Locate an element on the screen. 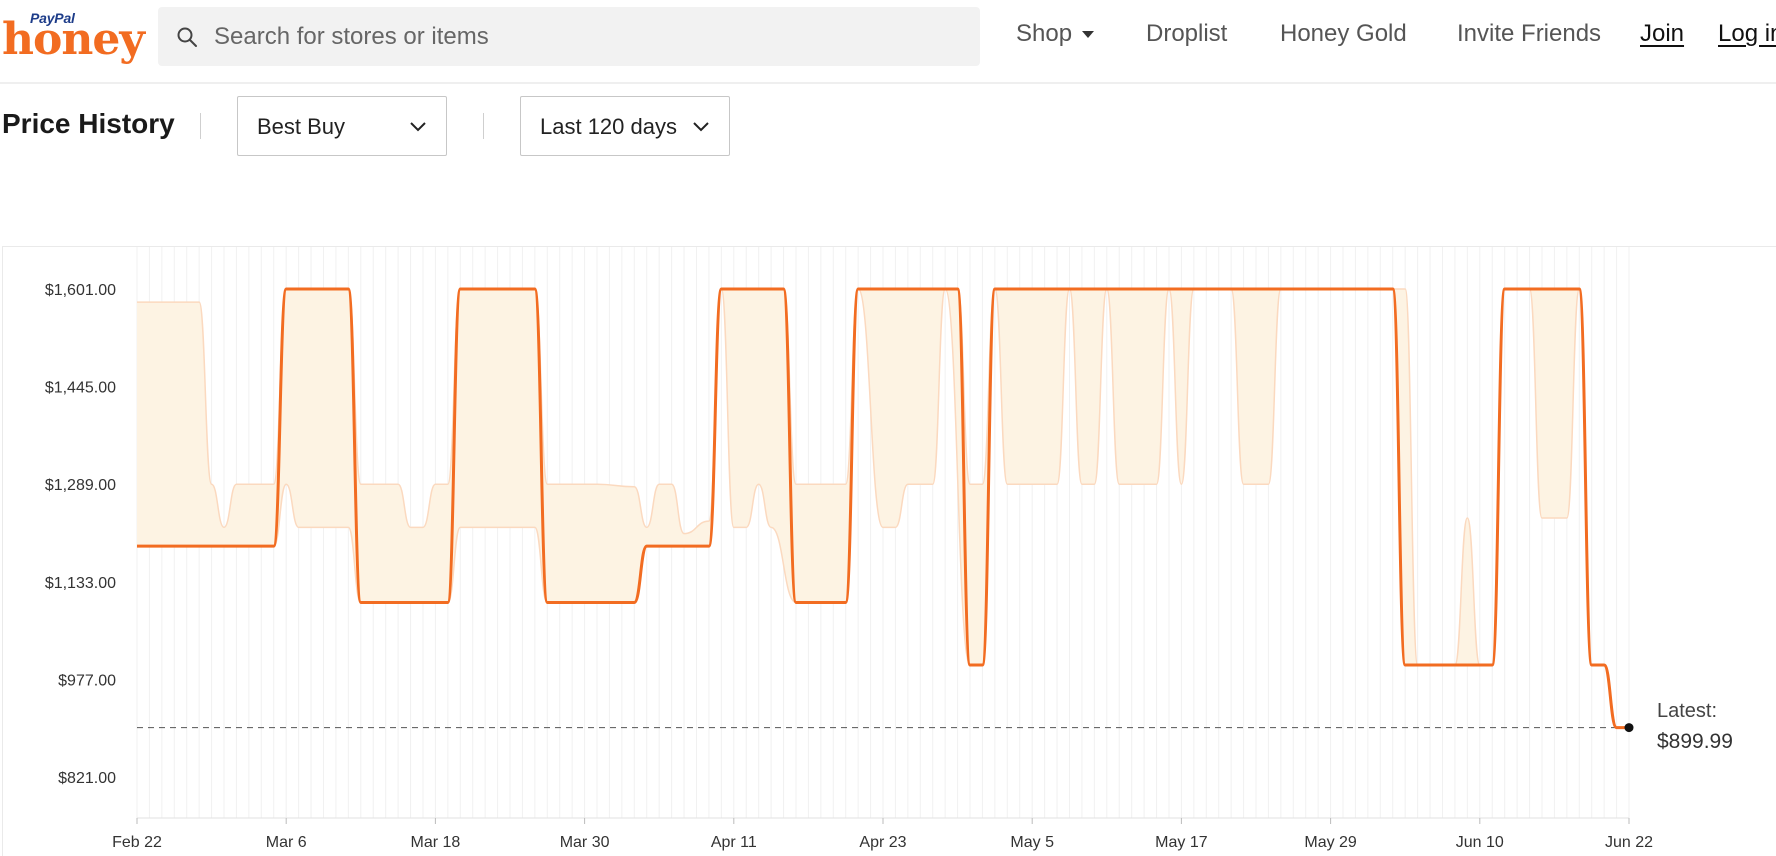  x-tick-label: Mar 30 is located at coordinates (585, 842).